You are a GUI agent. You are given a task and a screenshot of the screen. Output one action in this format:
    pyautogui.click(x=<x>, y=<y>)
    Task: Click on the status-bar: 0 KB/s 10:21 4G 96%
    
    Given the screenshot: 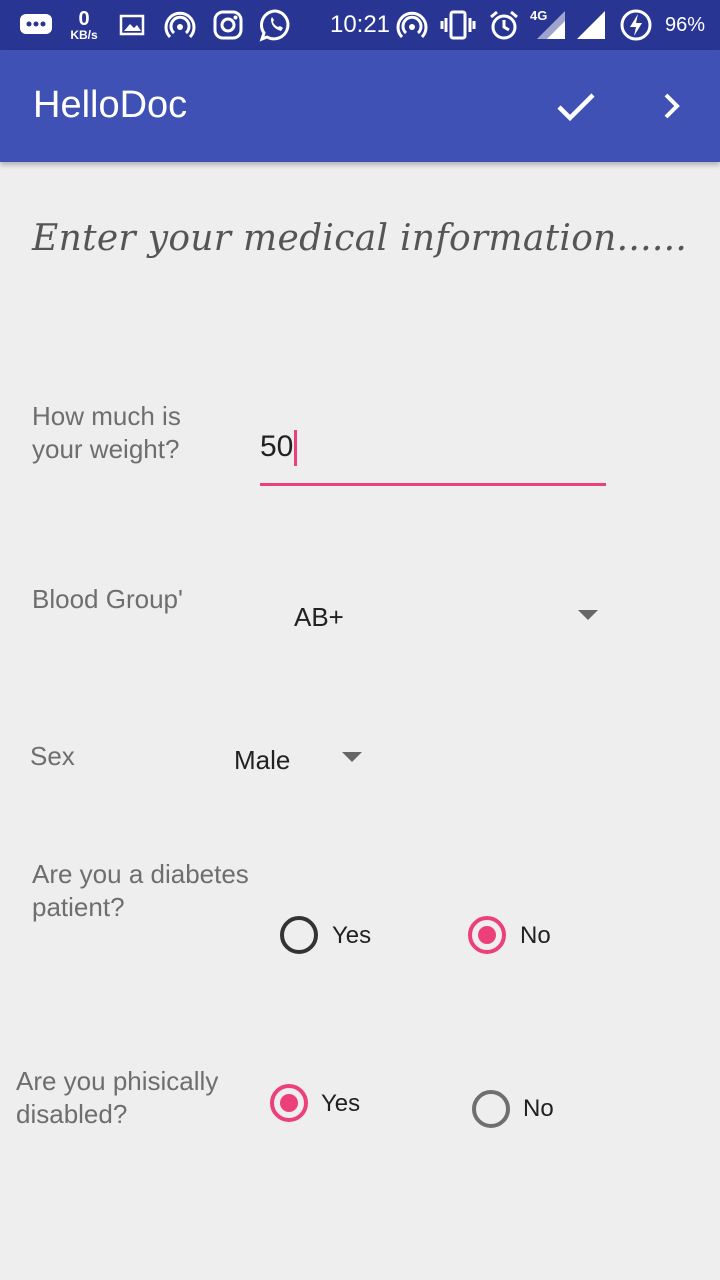 What is the action you would take?
    pyautogui.click(x=360, y=25)
    